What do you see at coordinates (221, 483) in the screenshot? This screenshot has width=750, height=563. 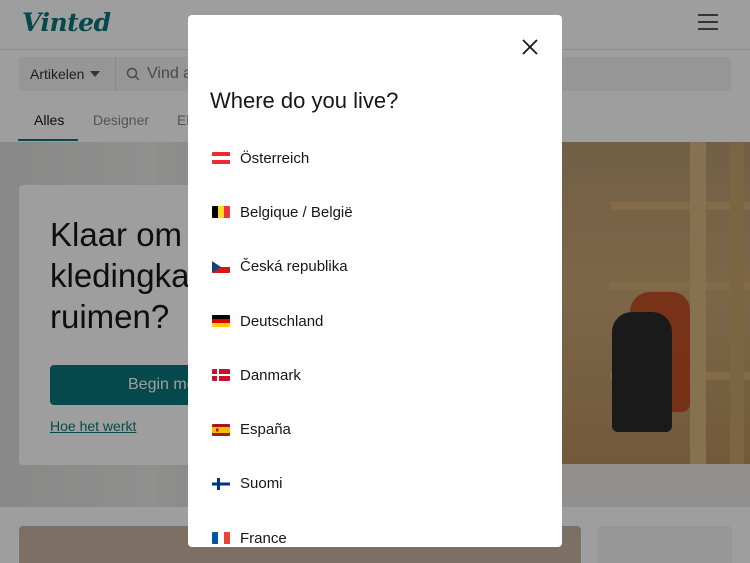 I see `finland-flag-icon` at bounding box center [221, 483].